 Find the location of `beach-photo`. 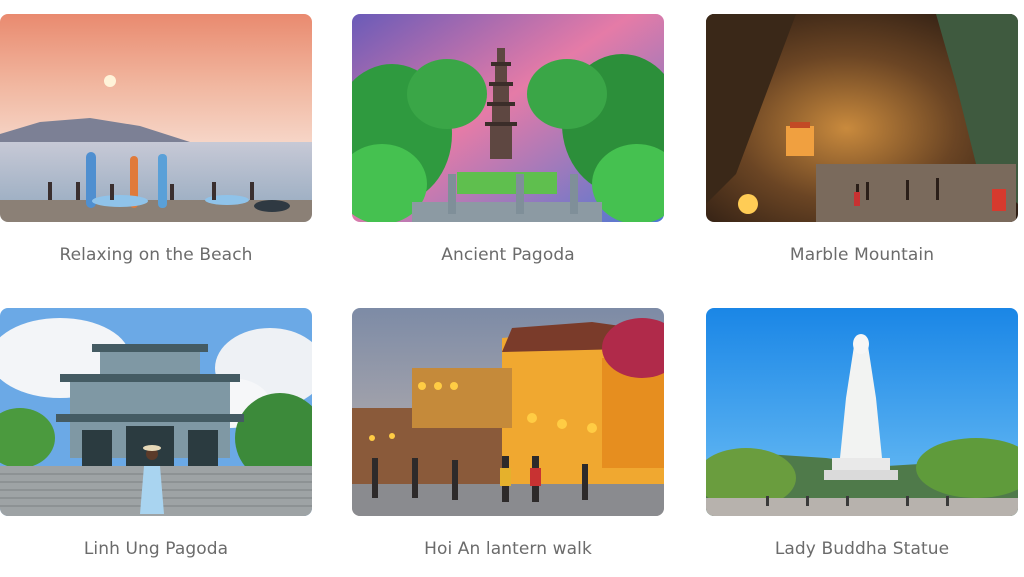

beach-photo is located at coordinates (156, 118).